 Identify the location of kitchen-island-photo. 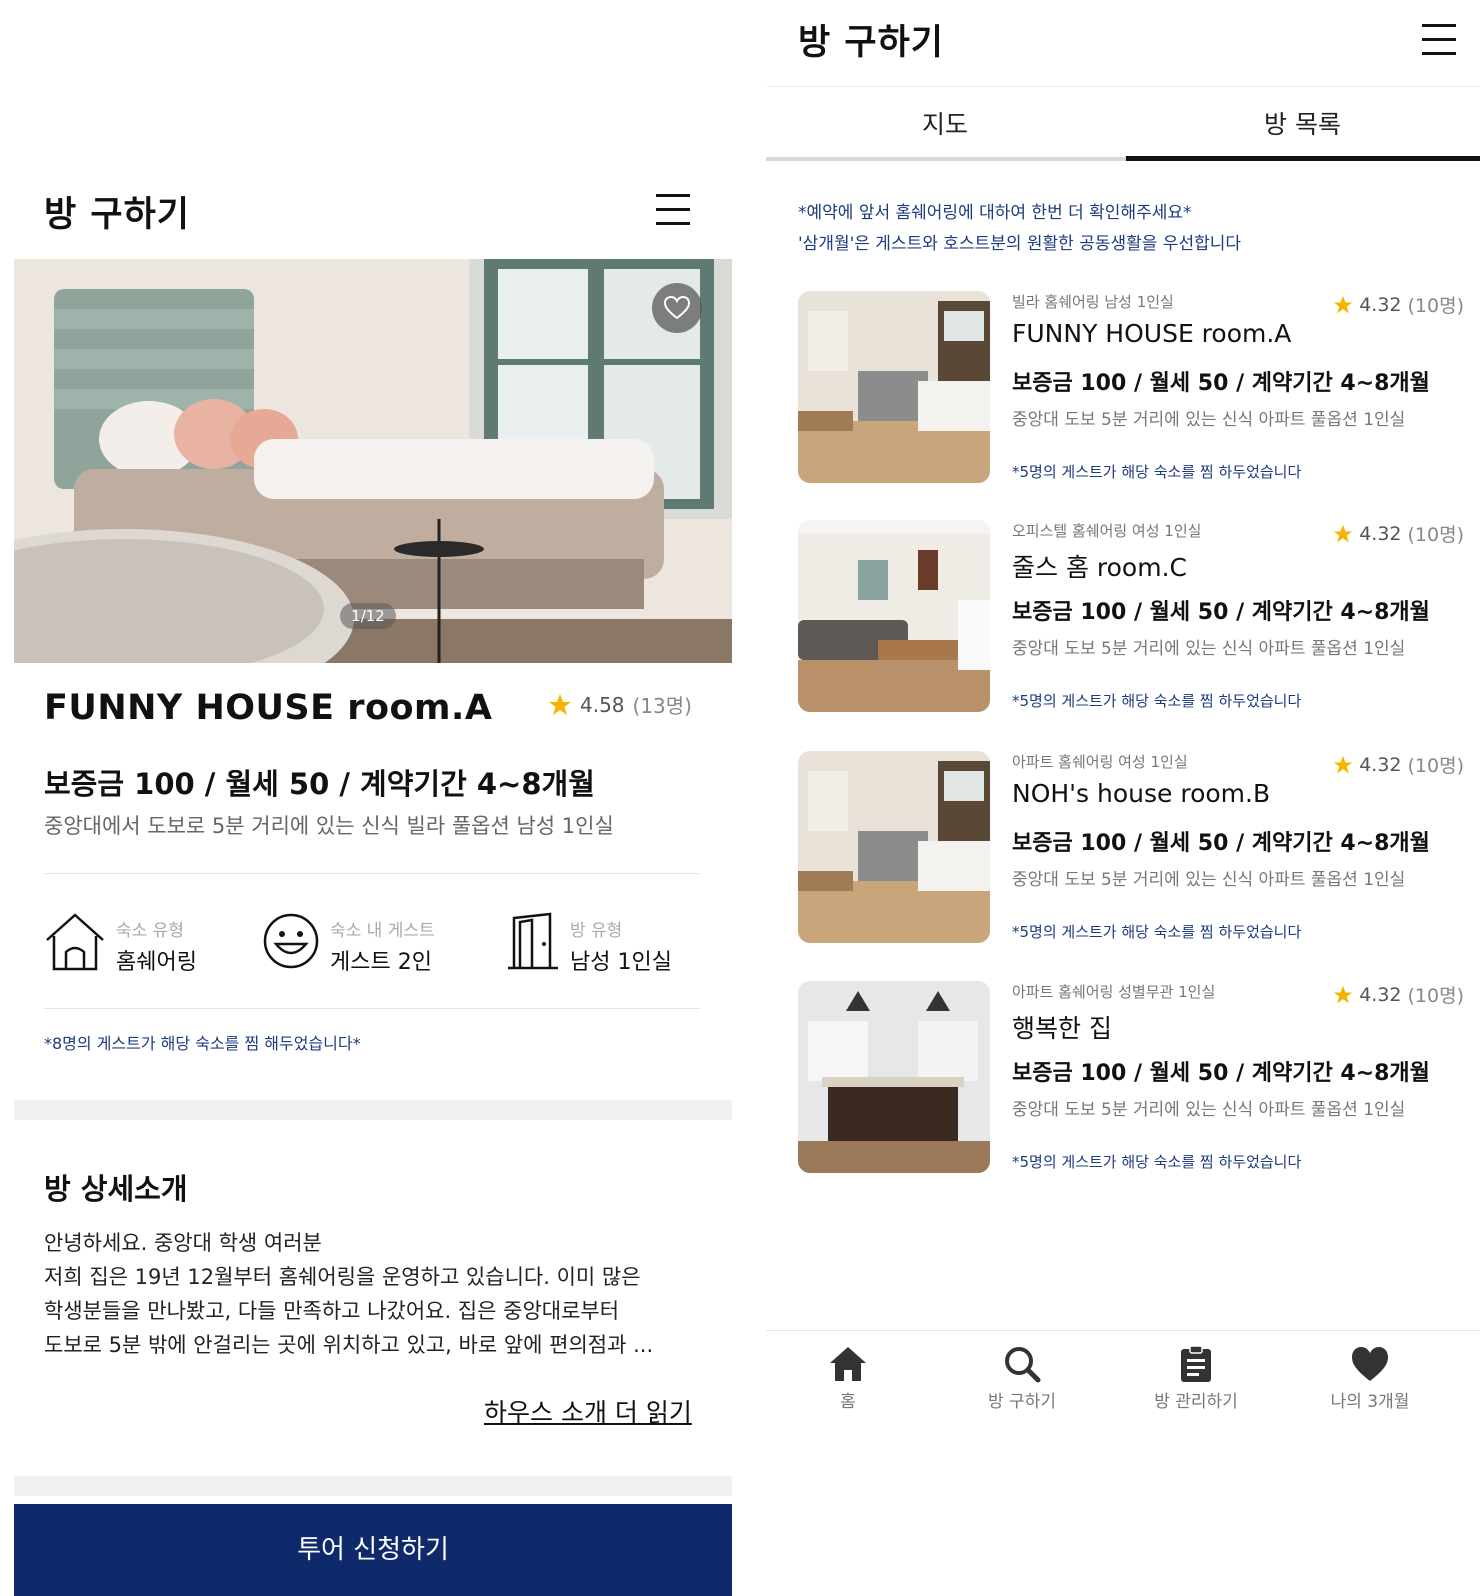
(894, 1077).